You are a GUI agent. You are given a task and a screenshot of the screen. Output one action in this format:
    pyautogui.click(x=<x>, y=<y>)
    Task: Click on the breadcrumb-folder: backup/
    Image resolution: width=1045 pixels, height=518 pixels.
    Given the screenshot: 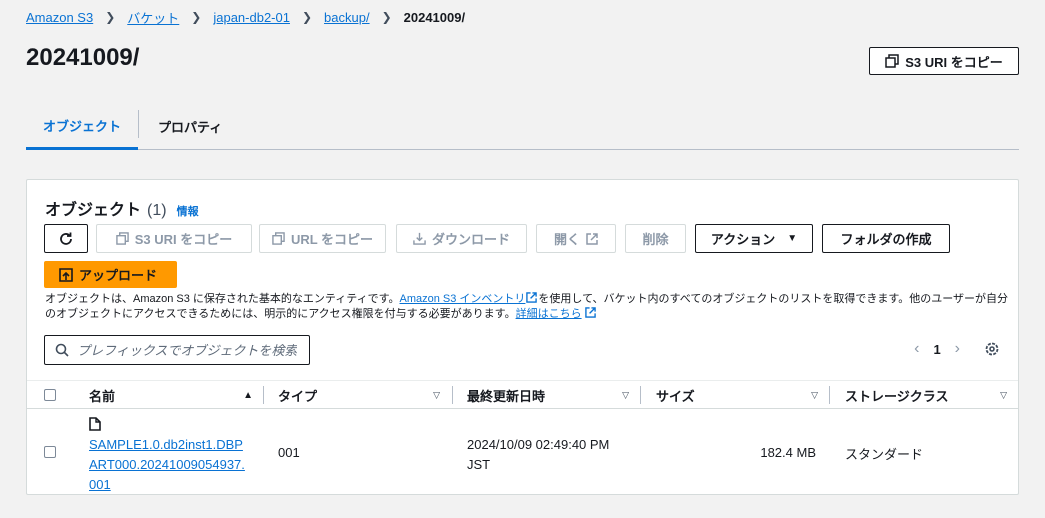 What is the action you would take?
    pyautogui.click(x=347, y=17)
    